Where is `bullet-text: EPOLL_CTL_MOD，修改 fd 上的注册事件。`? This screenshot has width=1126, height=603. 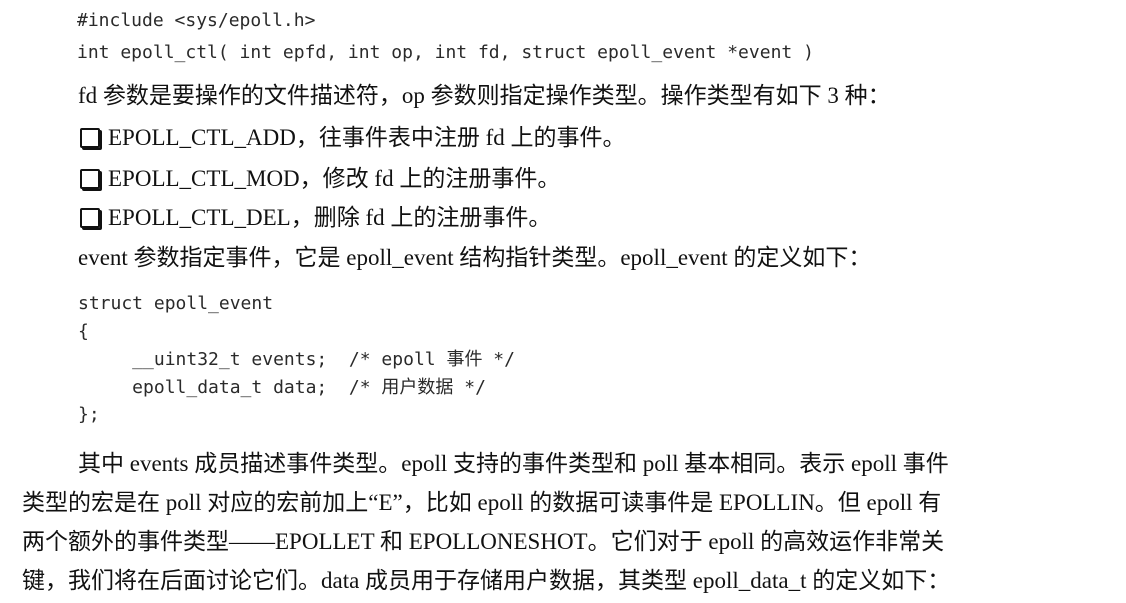 bullet-text: EPOLL_CTL_MOD，修改 fd 上的注册事件。 is located at coordinates (334, 178).